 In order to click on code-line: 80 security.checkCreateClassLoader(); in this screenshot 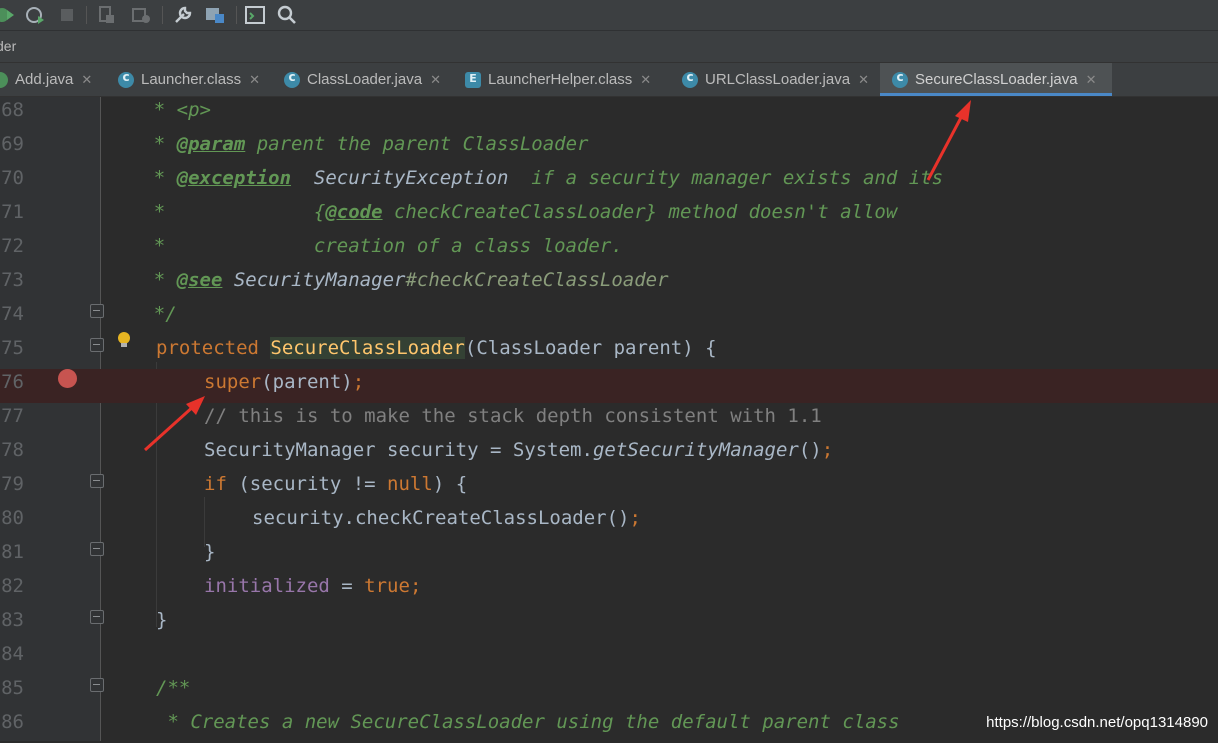, I will do `click(609, 522)`.